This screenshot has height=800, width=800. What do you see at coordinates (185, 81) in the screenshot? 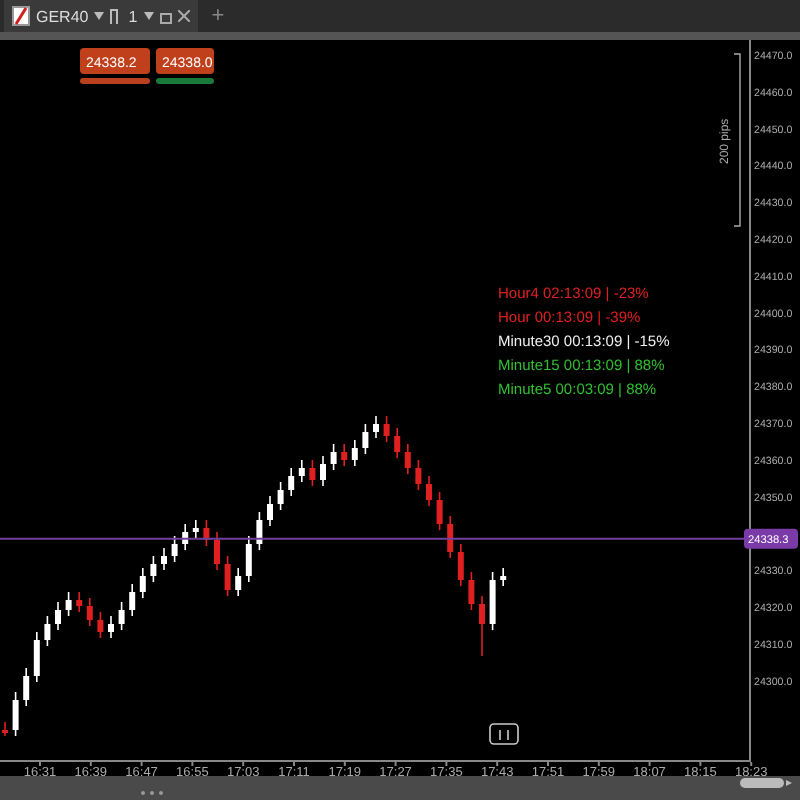
I see `buy-bar` at bounding box center [185, 81].